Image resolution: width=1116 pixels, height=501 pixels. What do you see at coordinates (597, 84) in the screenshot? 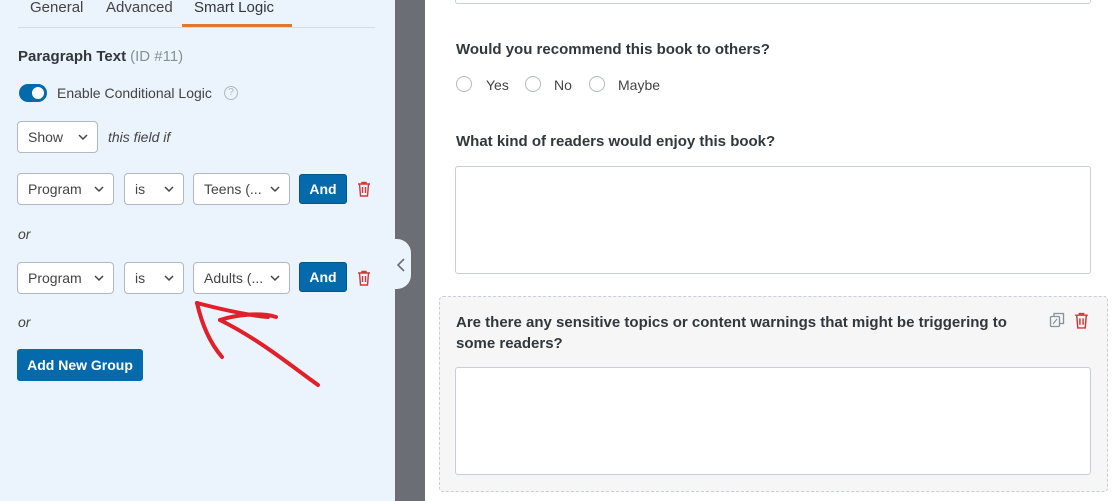
I see `radio-maybe` at bounding box center [597, 84].